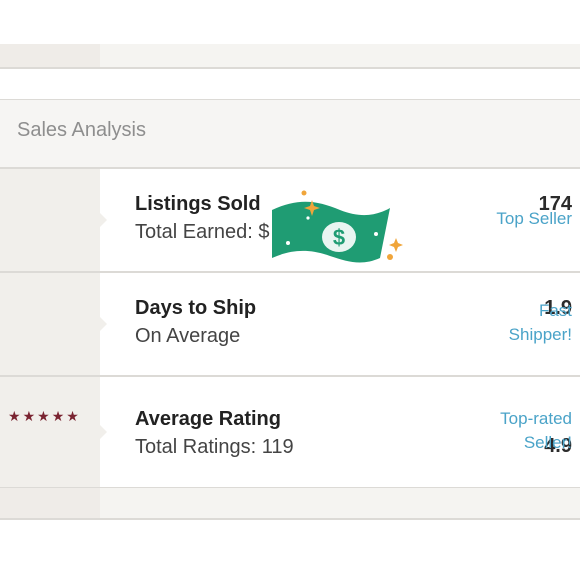 The width and height of the screenshot is (580, 580). Describe the element at coordinates (81, 130) in the screenshot. I see `section-title: Sales Analysis` at that location.